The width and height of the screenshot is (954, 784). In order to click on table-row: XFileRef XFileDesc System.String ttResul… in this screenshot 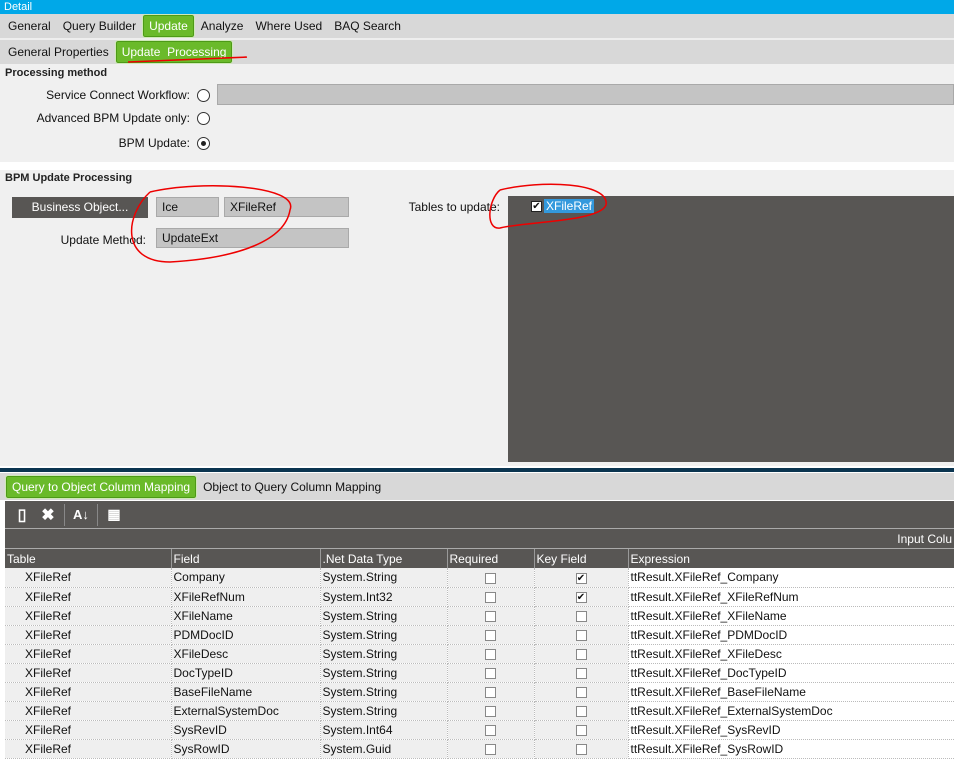, I will do `click(479, 654)`.